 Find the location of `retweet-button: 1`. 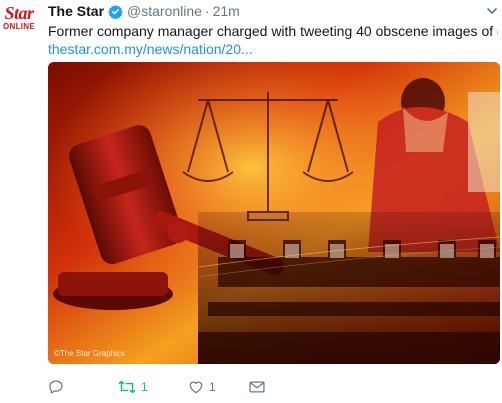

retweet-button: 1 is located at coordinates (153, 387).